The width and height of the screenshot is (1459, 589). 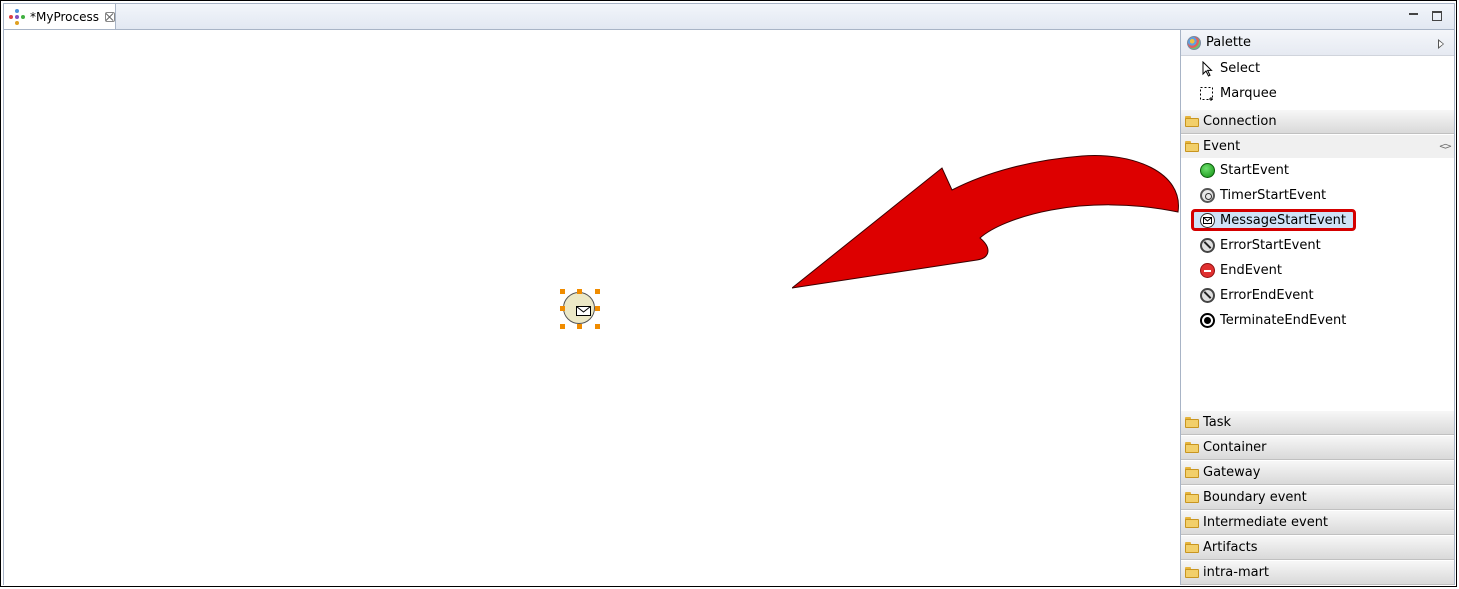 I want to click on start-event-icon, so click(x=1207, y=170).